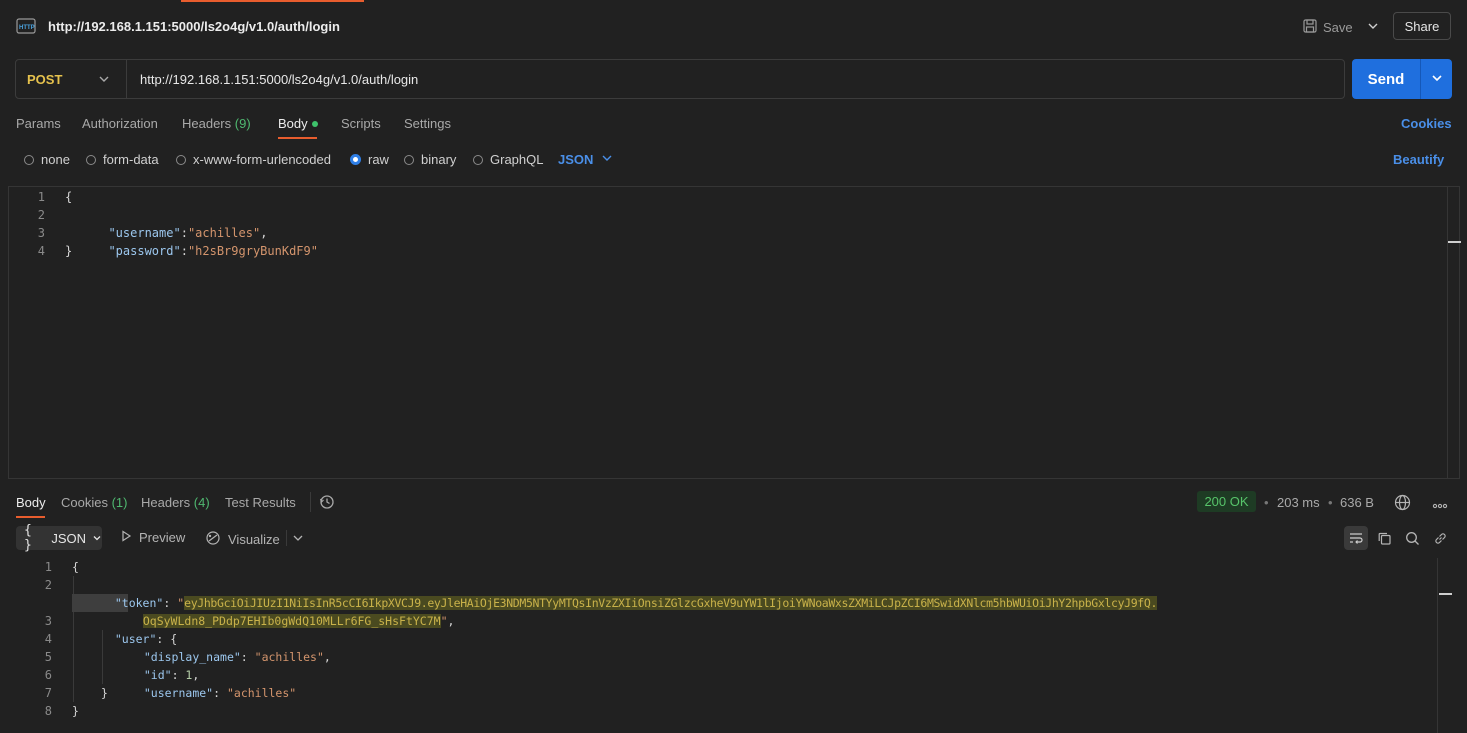 The image size is (1467, 733). I want to click on preview-button: Preview, so click(152, 537).